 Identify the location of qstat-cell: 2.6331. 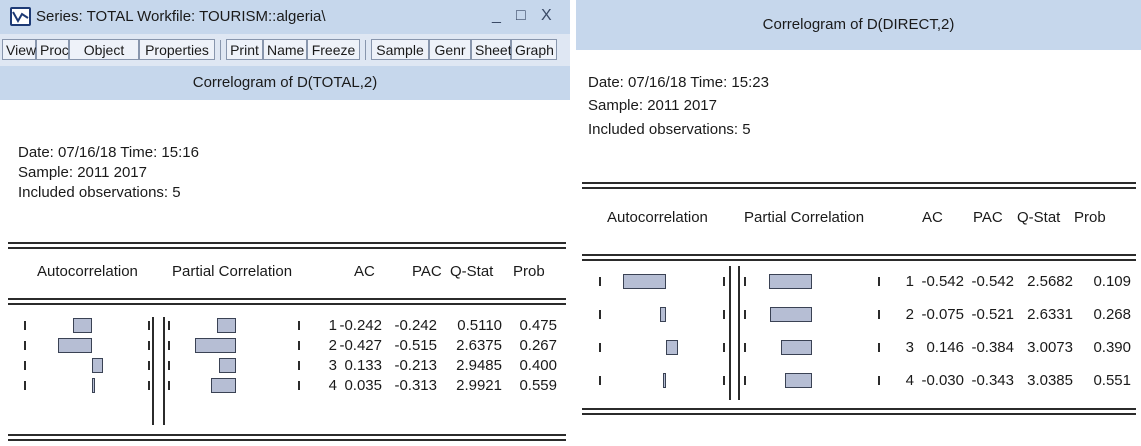
(1050, 314).